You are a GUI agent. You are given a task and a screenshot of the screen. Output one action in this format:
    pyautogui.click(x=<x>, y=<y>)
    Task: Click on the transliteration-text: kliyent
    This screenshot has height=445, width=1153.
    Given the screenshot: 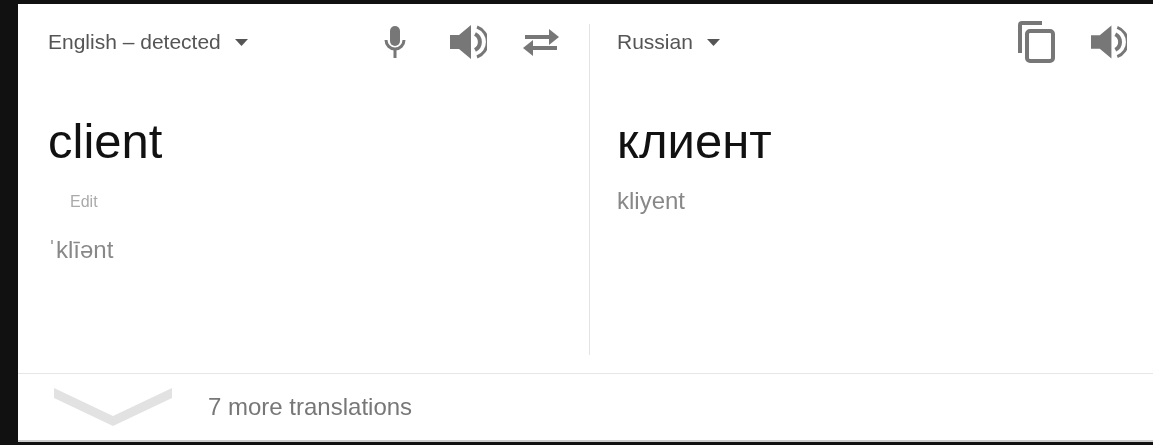 What is the action you would take?
    pyautogui.click(x=652, y=200)
    